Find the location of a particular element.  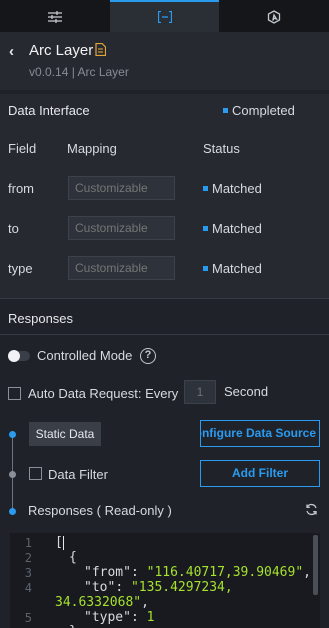

code-string: "135.4297234, is located at coordinates (181, 587).